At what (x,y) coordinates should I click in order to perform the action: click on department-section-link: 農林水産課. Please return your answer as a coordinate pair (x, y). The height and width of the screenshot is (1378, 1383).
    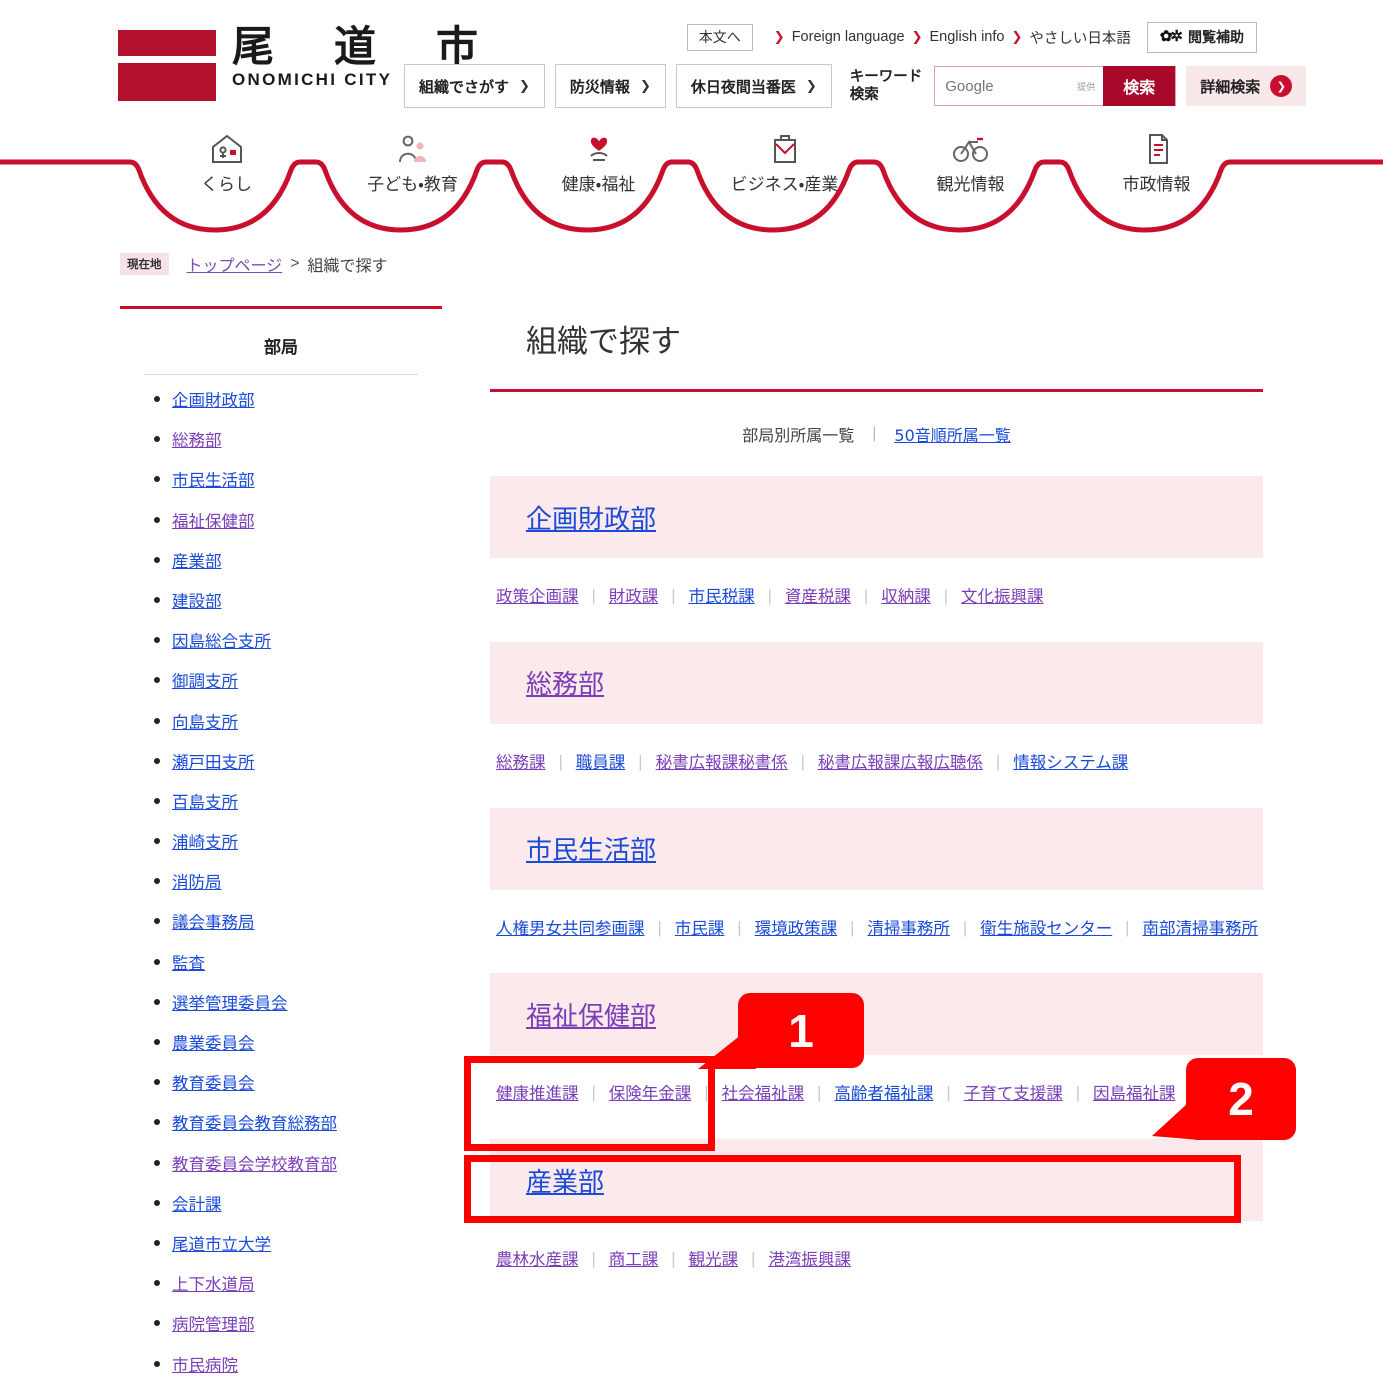
    Looking at the image, I should click on (537, 1260).